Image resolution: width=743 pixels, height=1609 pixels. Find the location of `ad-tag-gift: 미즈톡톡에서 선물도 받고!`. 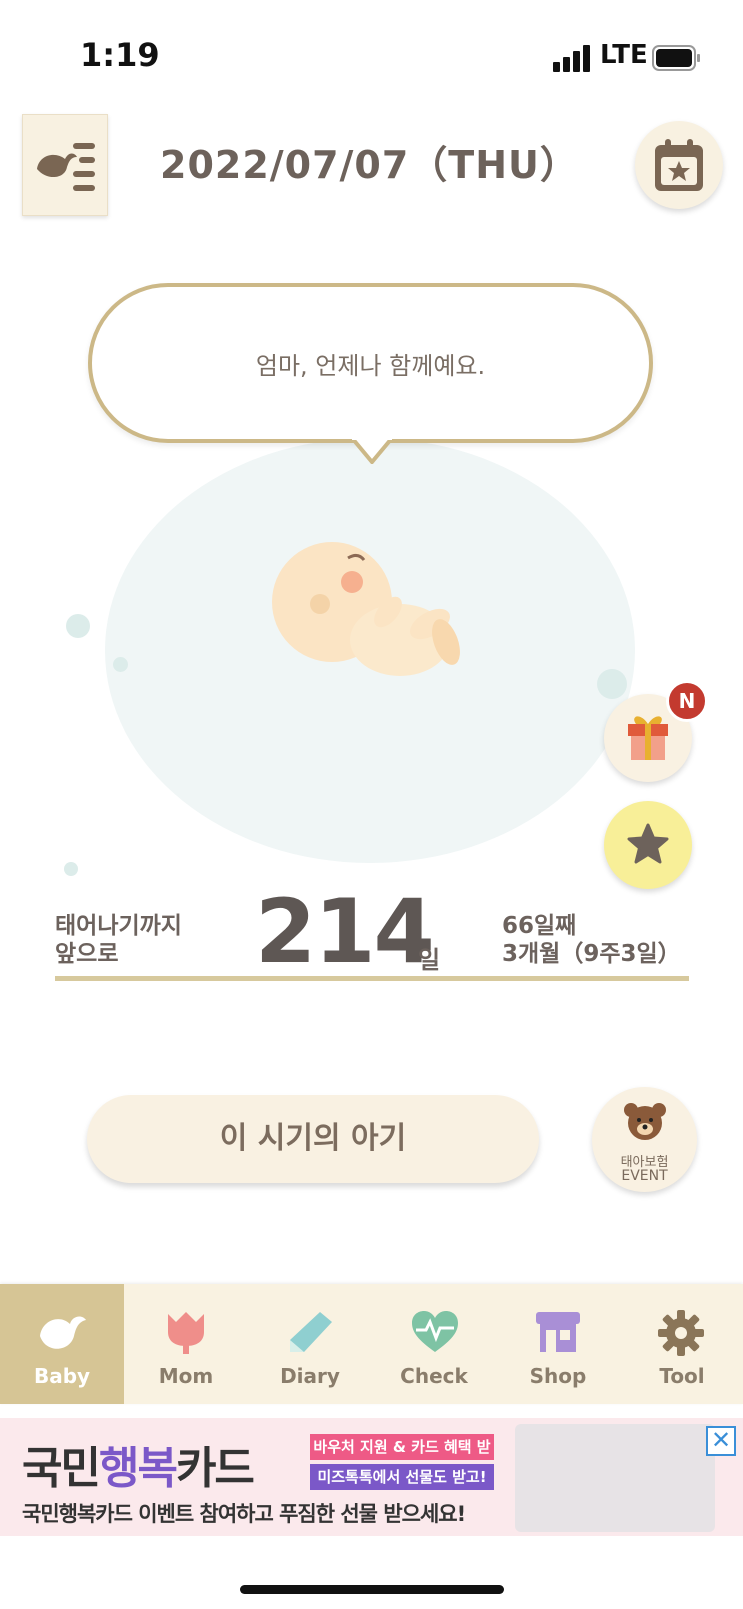

ad-tag-gift: 미즈톡톡에서 선물도 받고! is located at coordinates (402, 1477).